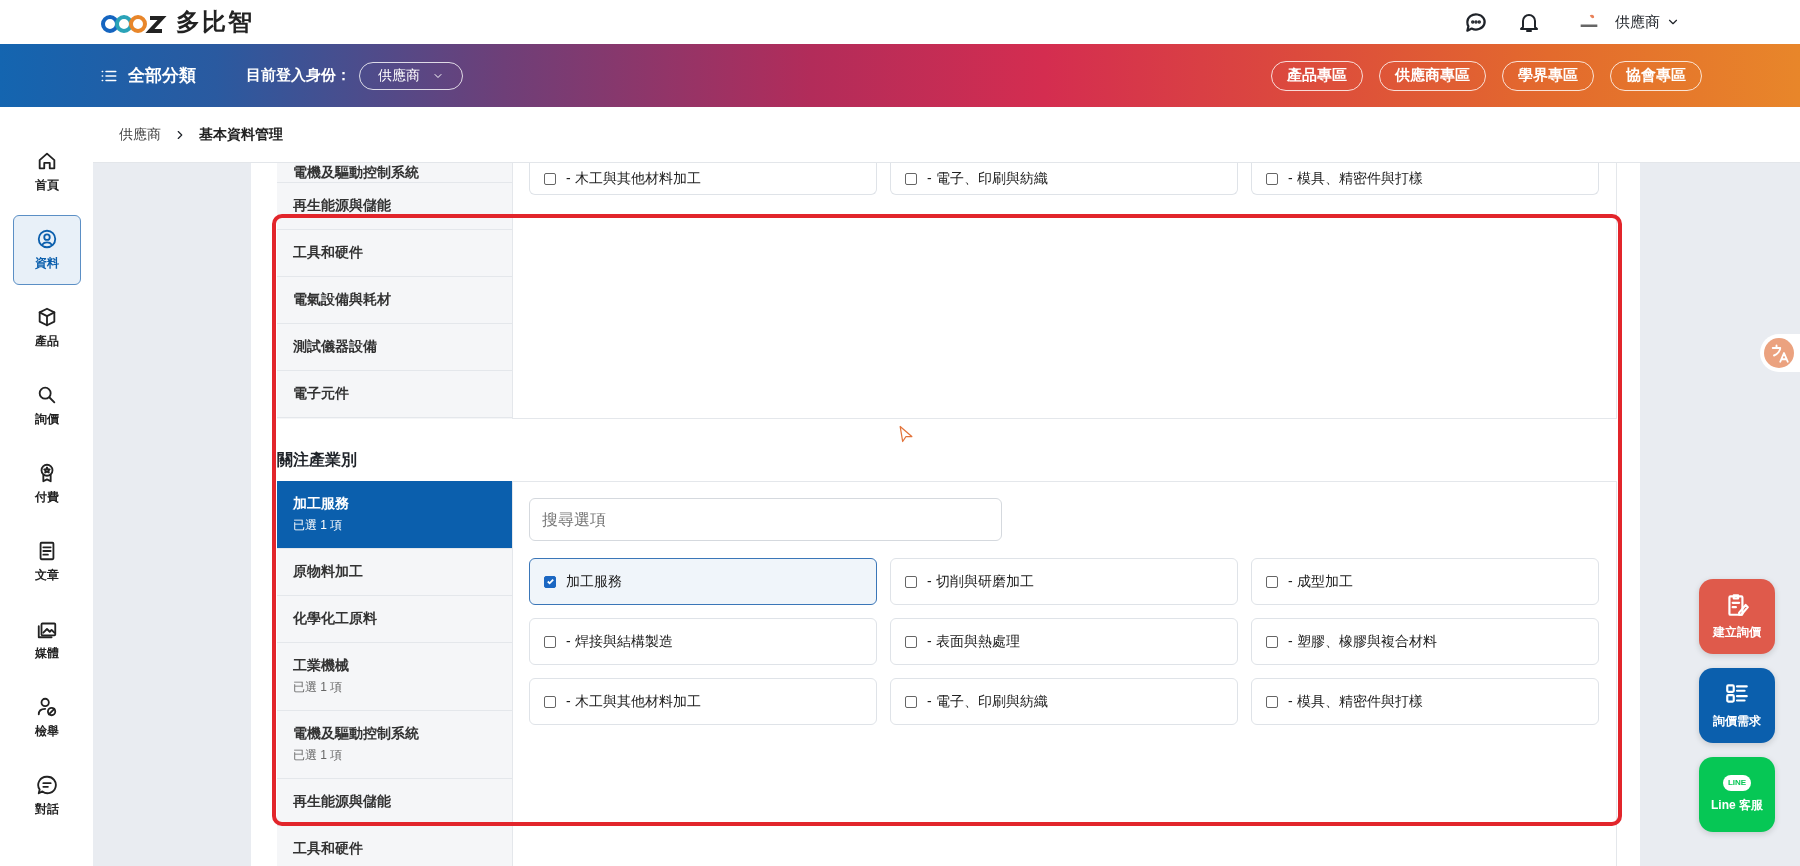  I want to click on option-checkbox: 加工服務, so click(703, 581).